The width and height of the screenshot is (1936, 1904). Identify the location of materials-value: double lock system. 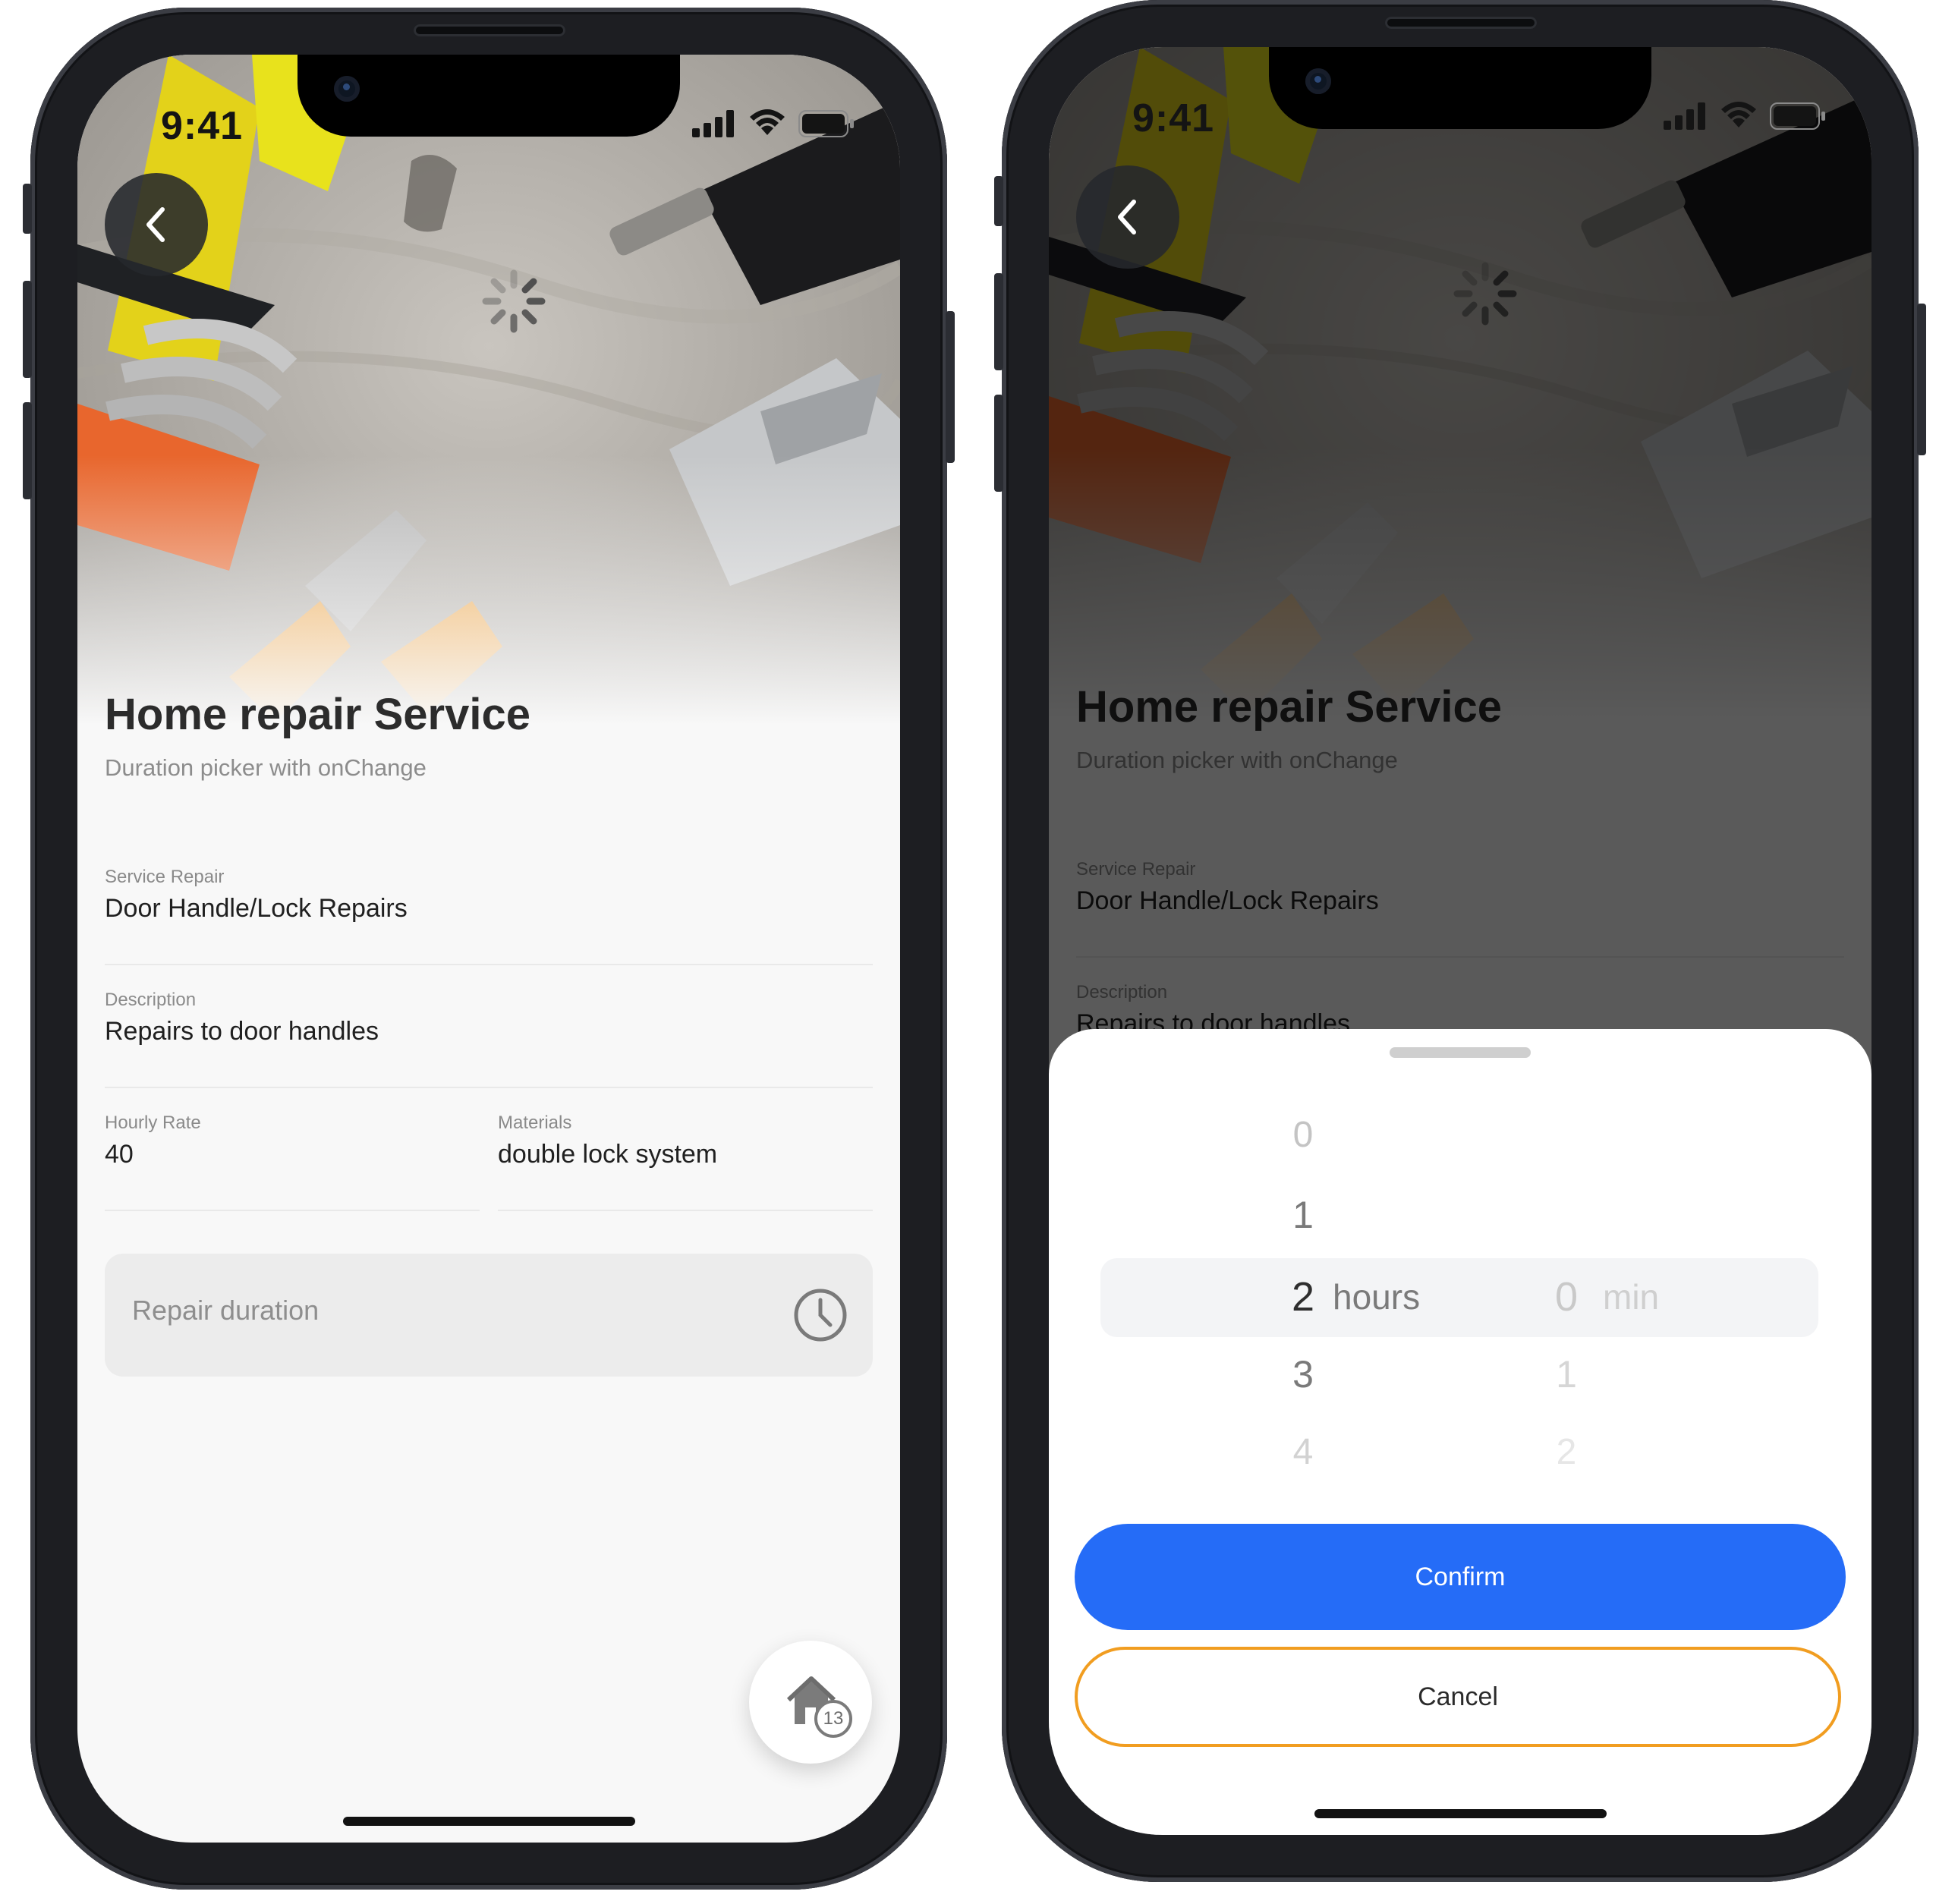
(608, 1154).